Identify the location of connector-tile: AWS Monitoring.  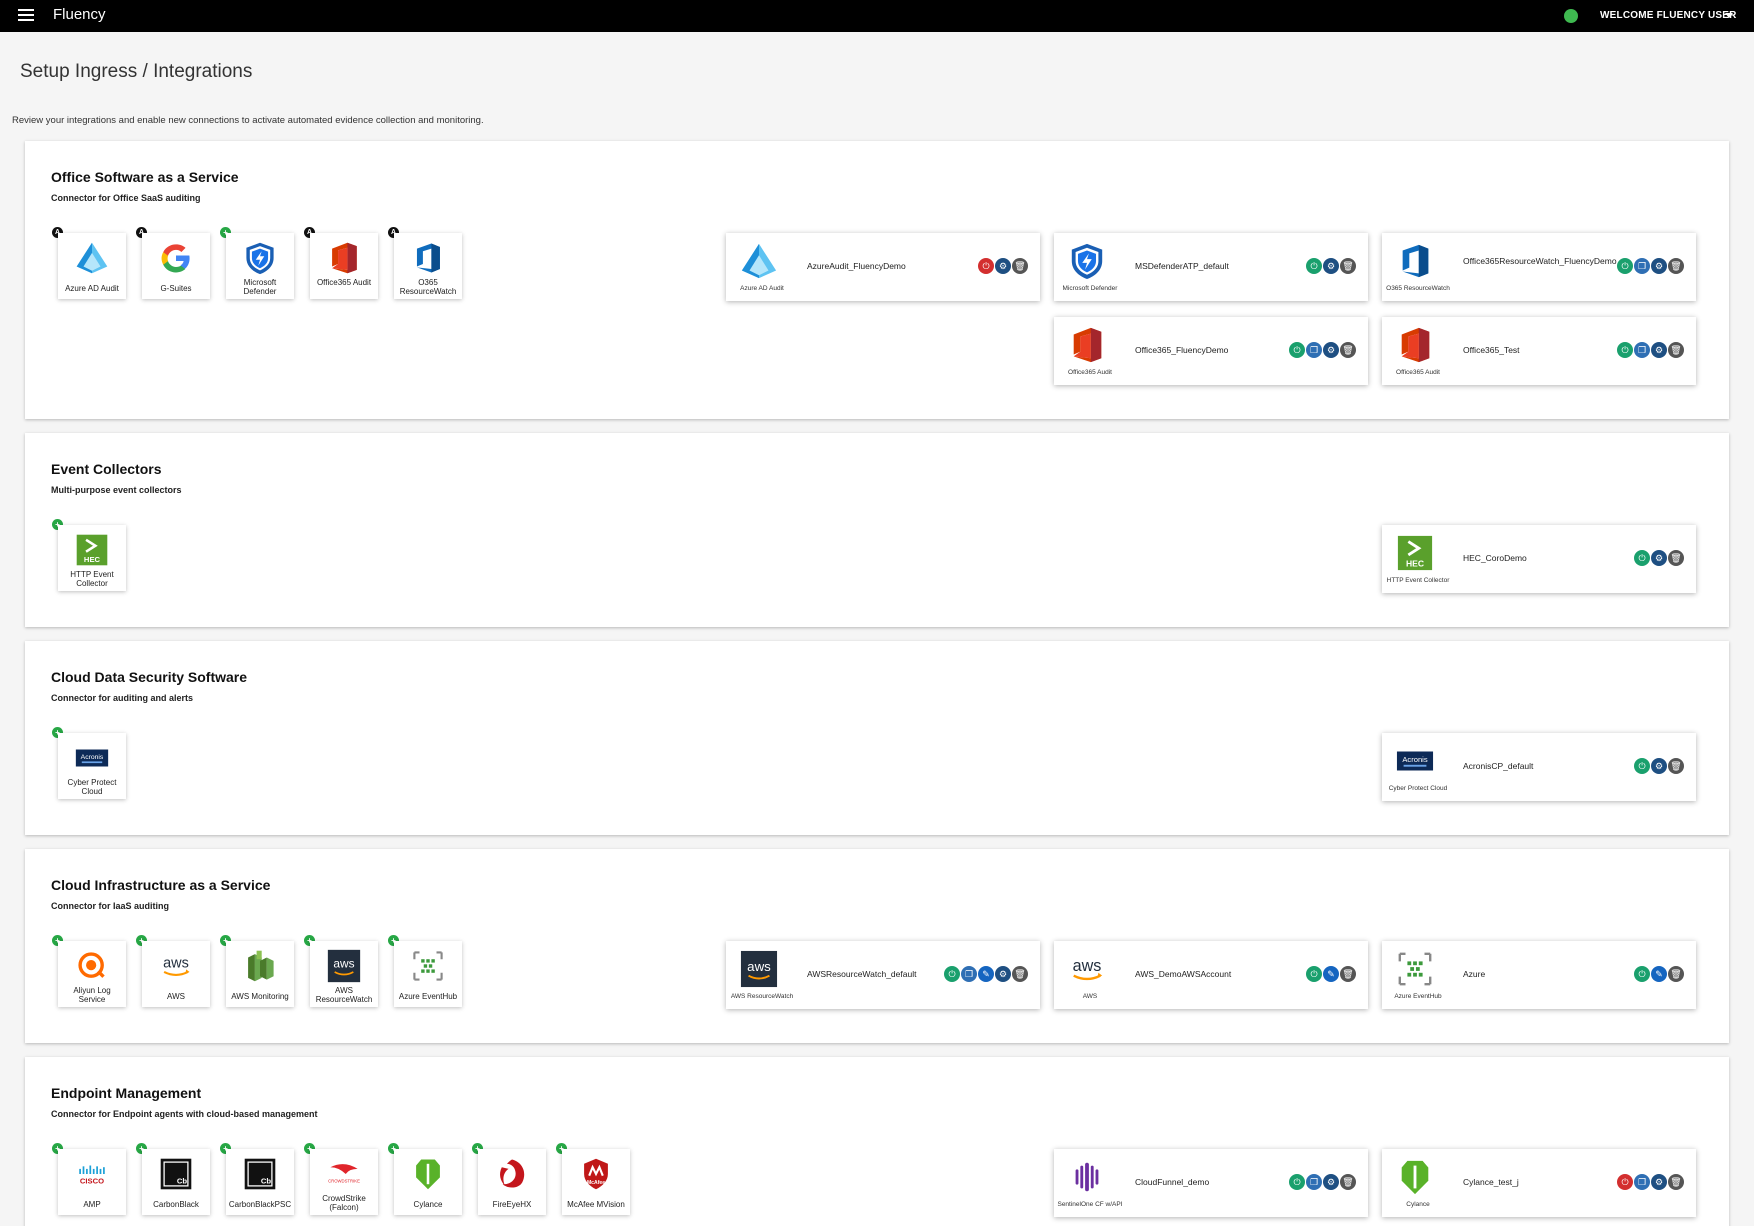
(260, 974).